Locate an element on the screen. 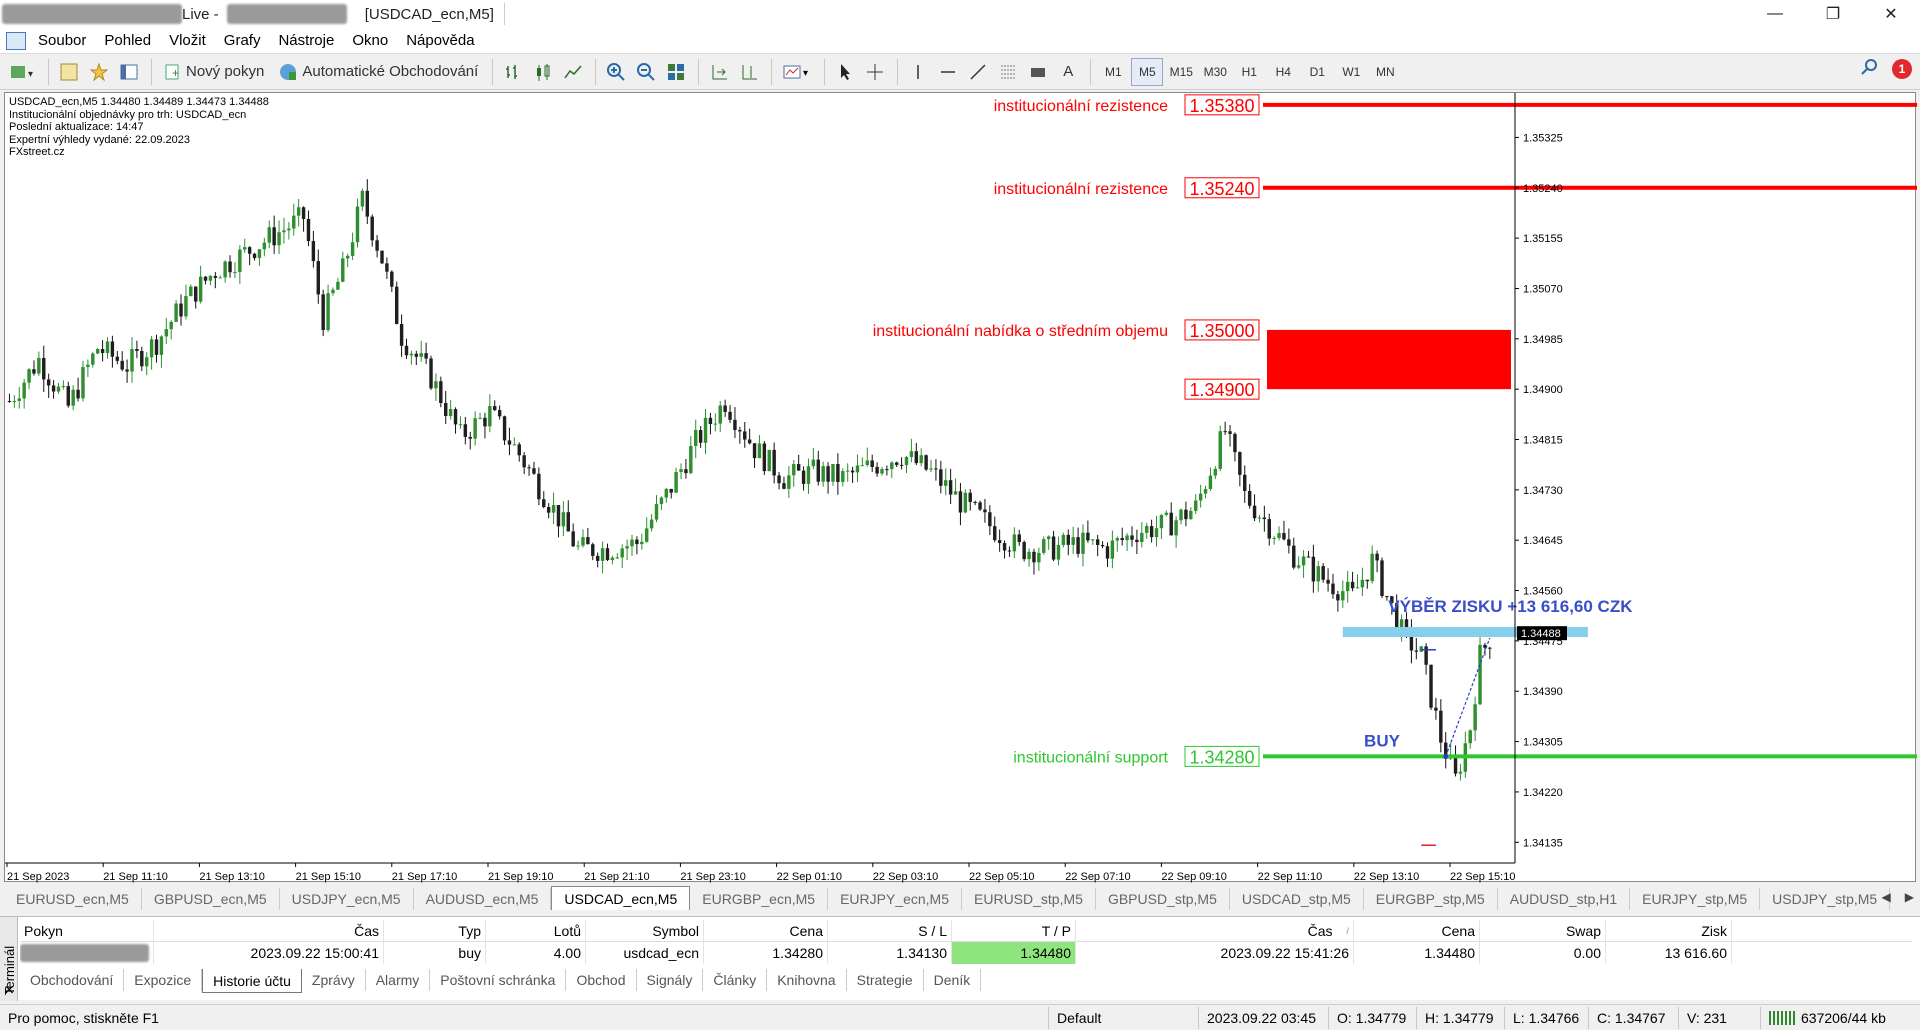 The height and width of the screenshot is (1030, 1920). menu-grafy: Grafy is located at coordinates (245, 40).